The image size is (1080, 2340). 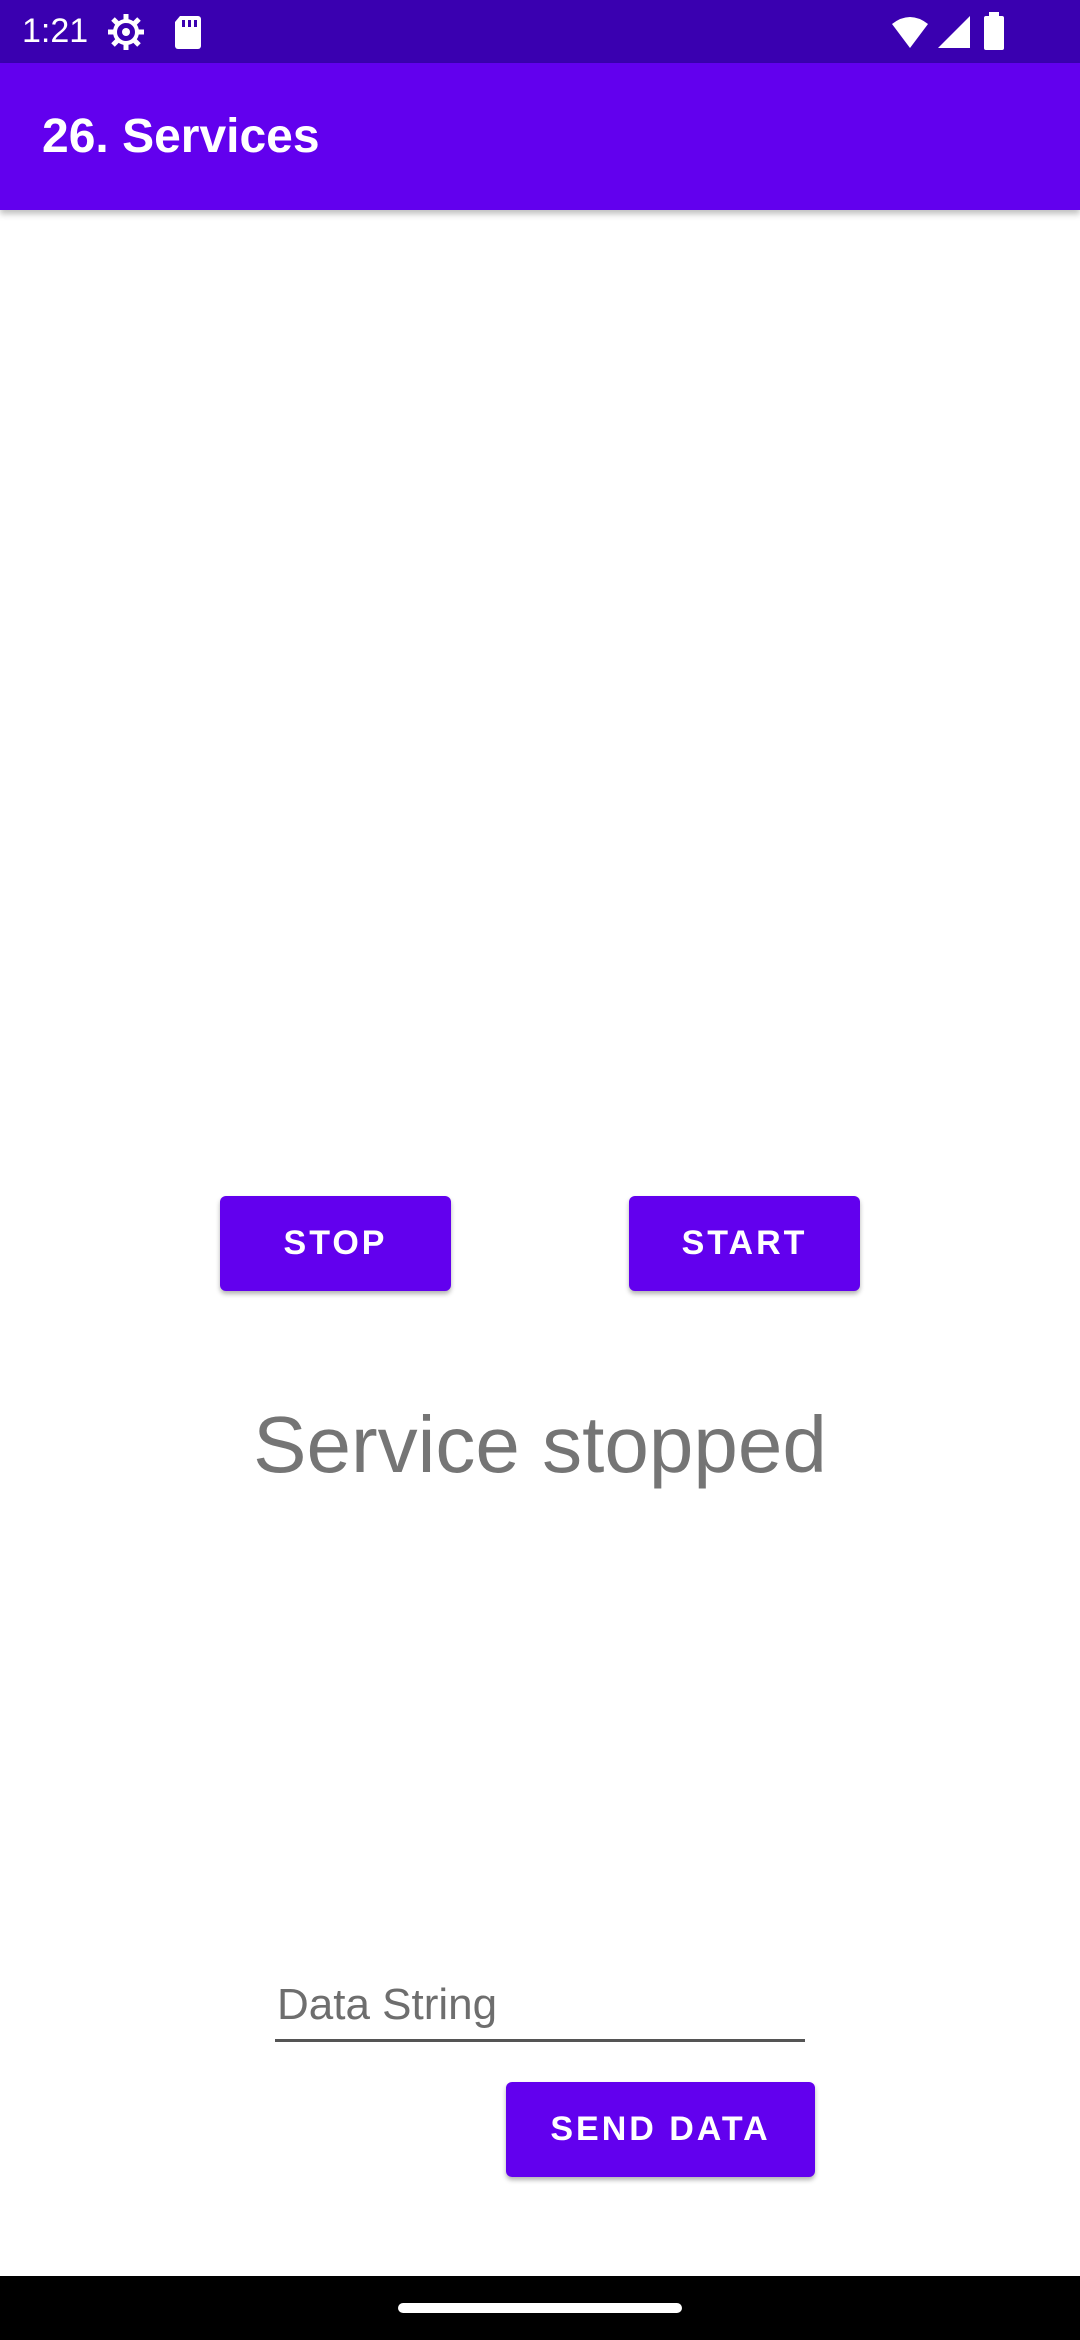 I want to click on battery-icon, so click(x=994, y=32).